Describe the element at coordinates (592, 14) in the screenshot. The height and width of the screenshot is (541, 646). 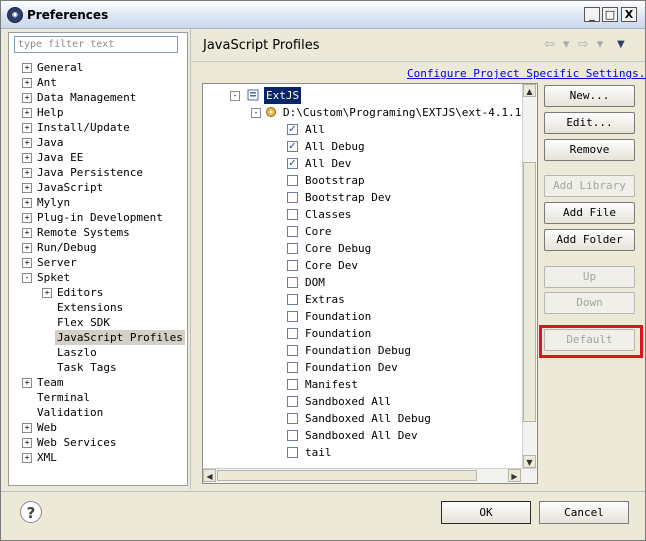
I see `minimize-button: _` at that location.